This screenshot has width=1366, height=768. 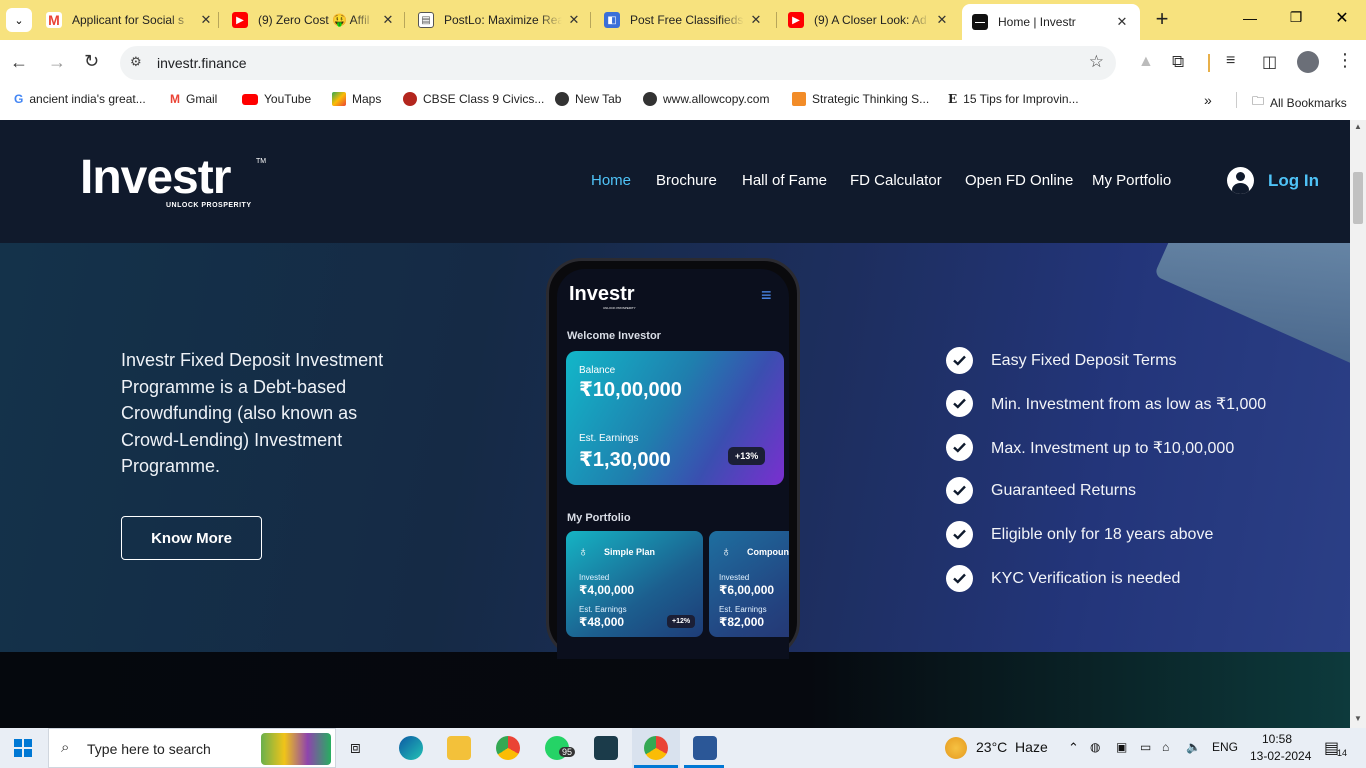 I want to click on edge-icon, so click(x=411, y=748).